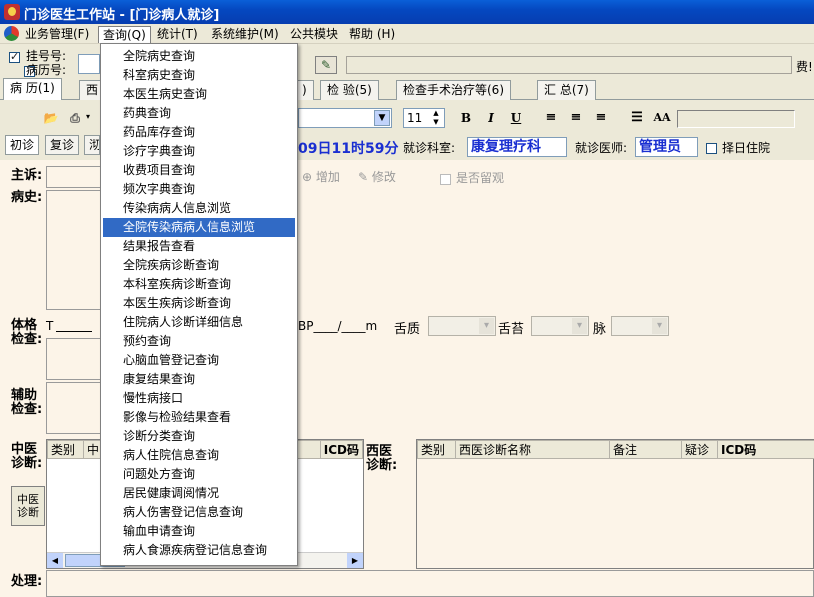  What do you see at coordinates (615, 504) in the screenshot?
I see `western-diagnosis-grid: 类别 西医诊断名称 备注 疑诊 ICD码` at bounding box center [615, 504].